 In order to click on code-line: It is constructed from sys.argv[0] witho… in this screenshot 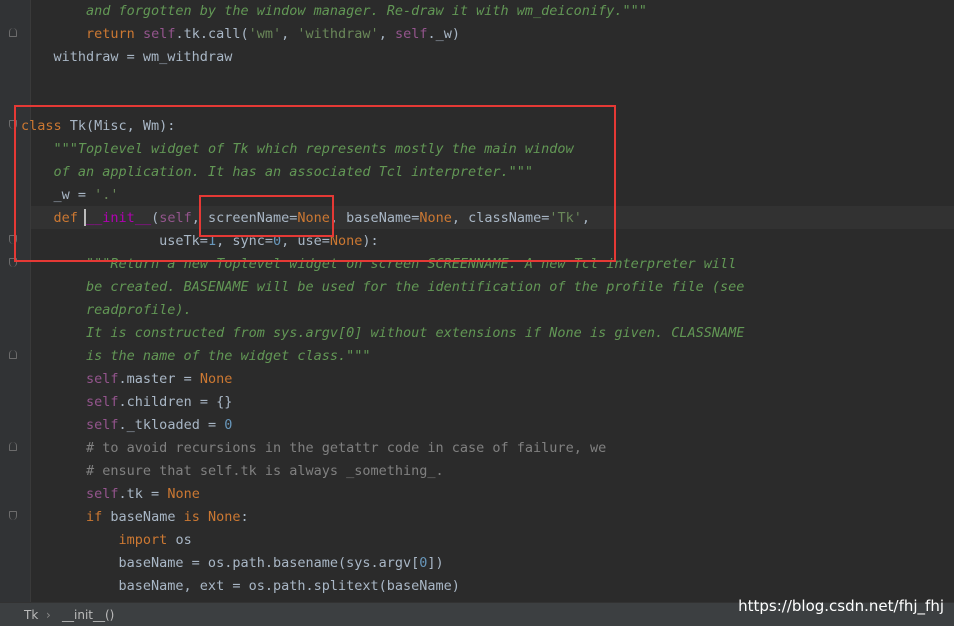, I will do `click(382, 333)`.